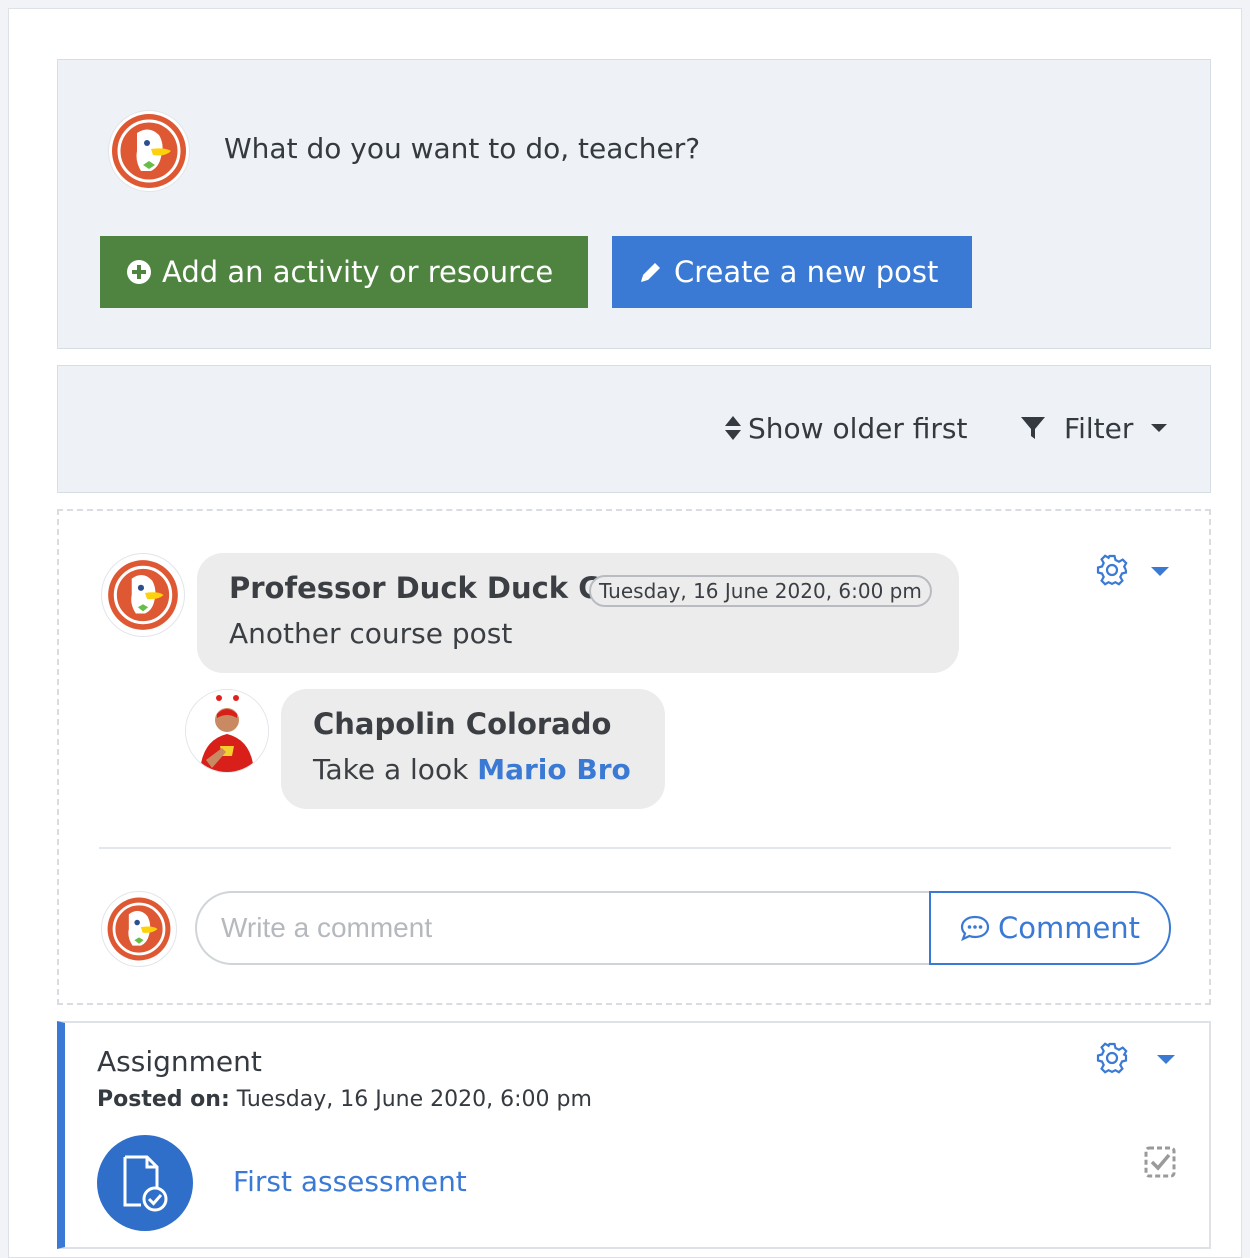  Describe the element at coordinates (565, 928) in the screenshot. I see `comment-input` at that location.